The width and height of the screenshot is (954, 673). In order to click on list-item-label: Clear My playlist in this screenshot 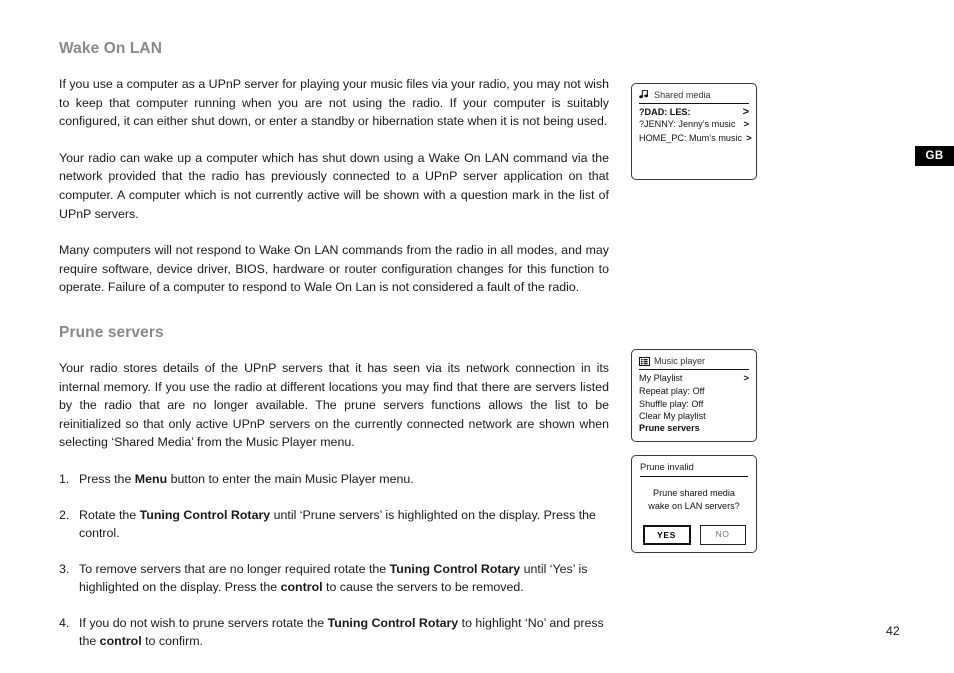, I will do `click(672, 415)`.